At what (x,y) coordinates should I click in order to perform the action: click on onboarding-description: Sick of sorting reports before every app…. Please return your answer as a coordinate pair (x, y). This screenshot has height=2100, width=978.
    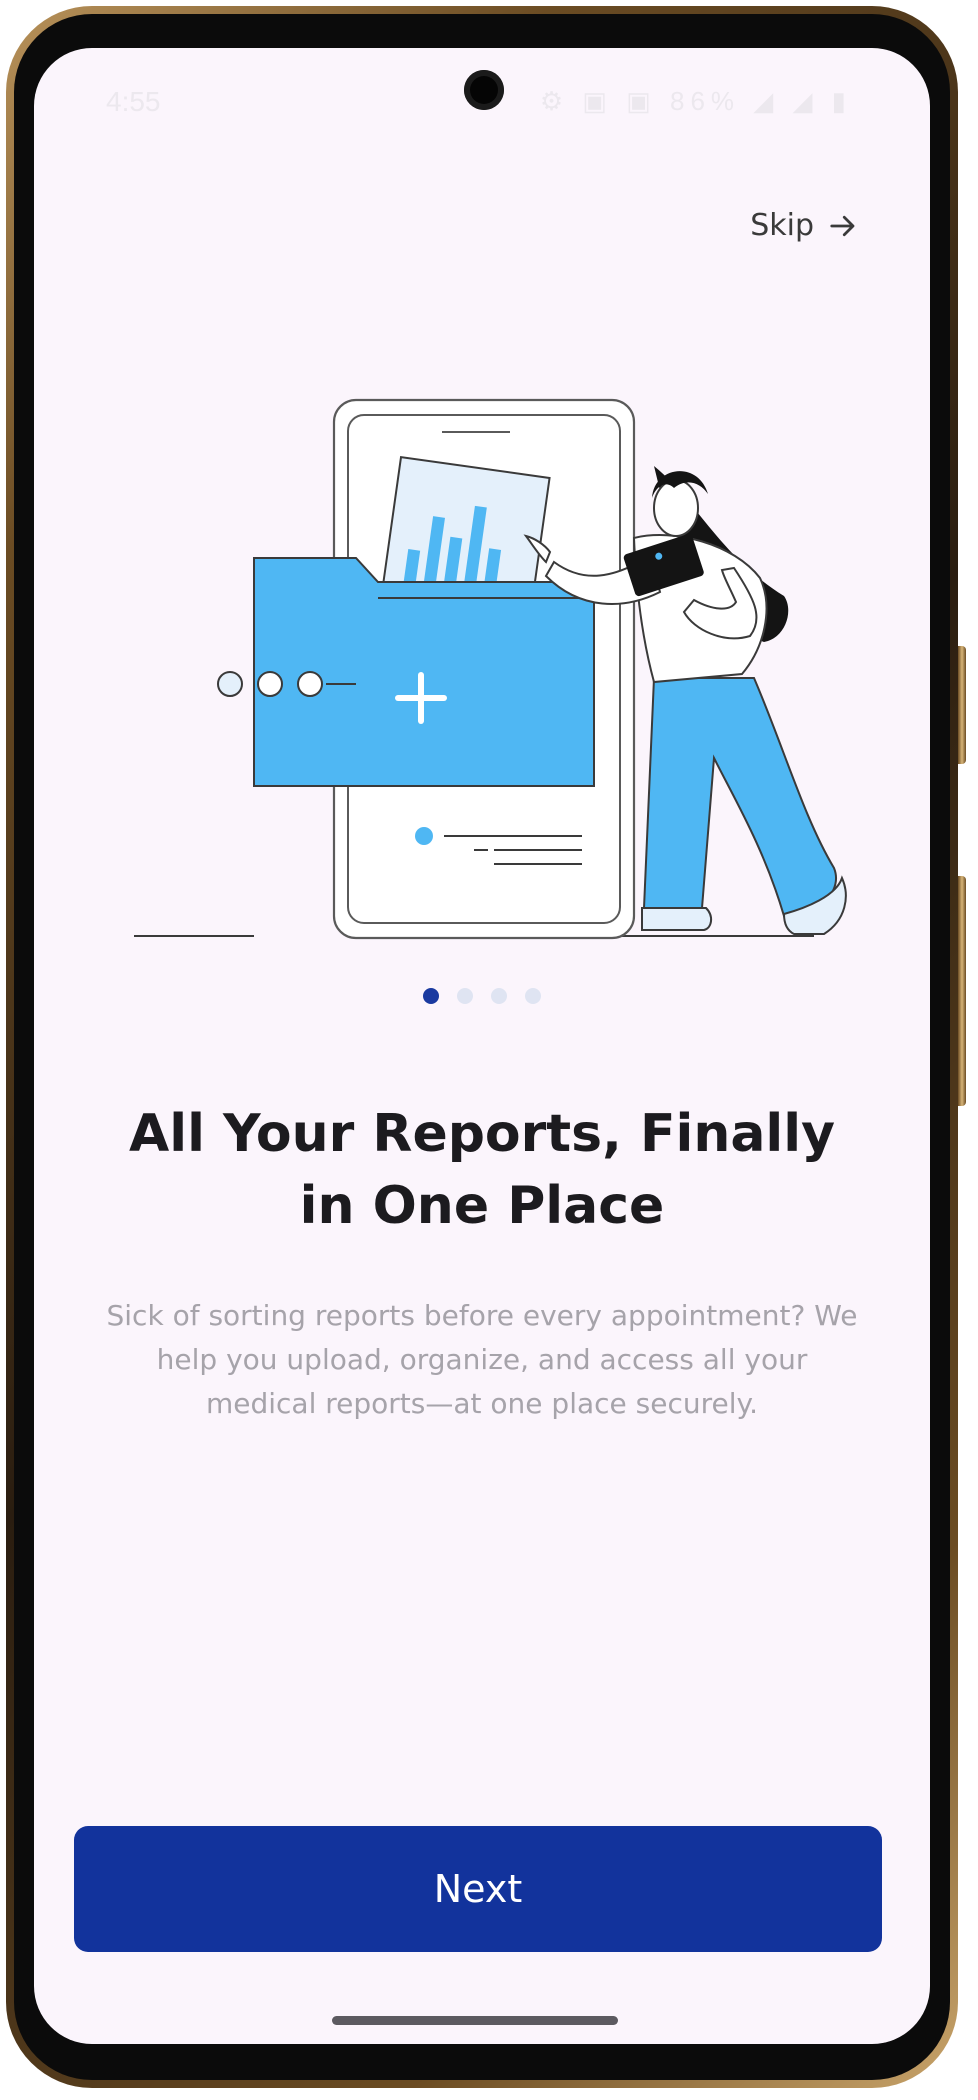
    Looking at the image, I should click on (482, 1359).